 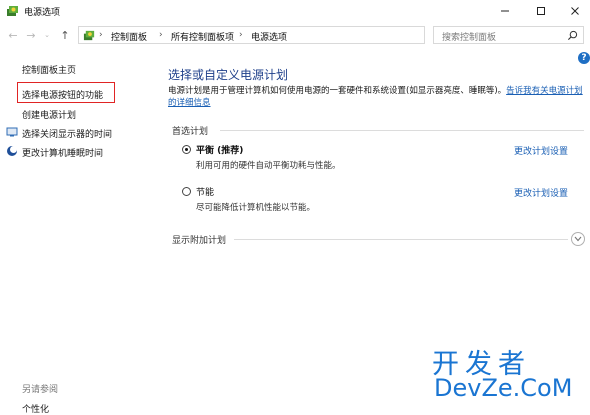 I want to click on address-bar: › 控制面板 › 所有控制面板项 › 电源选项 ⌄ ↻, so click(x=285, y=35).